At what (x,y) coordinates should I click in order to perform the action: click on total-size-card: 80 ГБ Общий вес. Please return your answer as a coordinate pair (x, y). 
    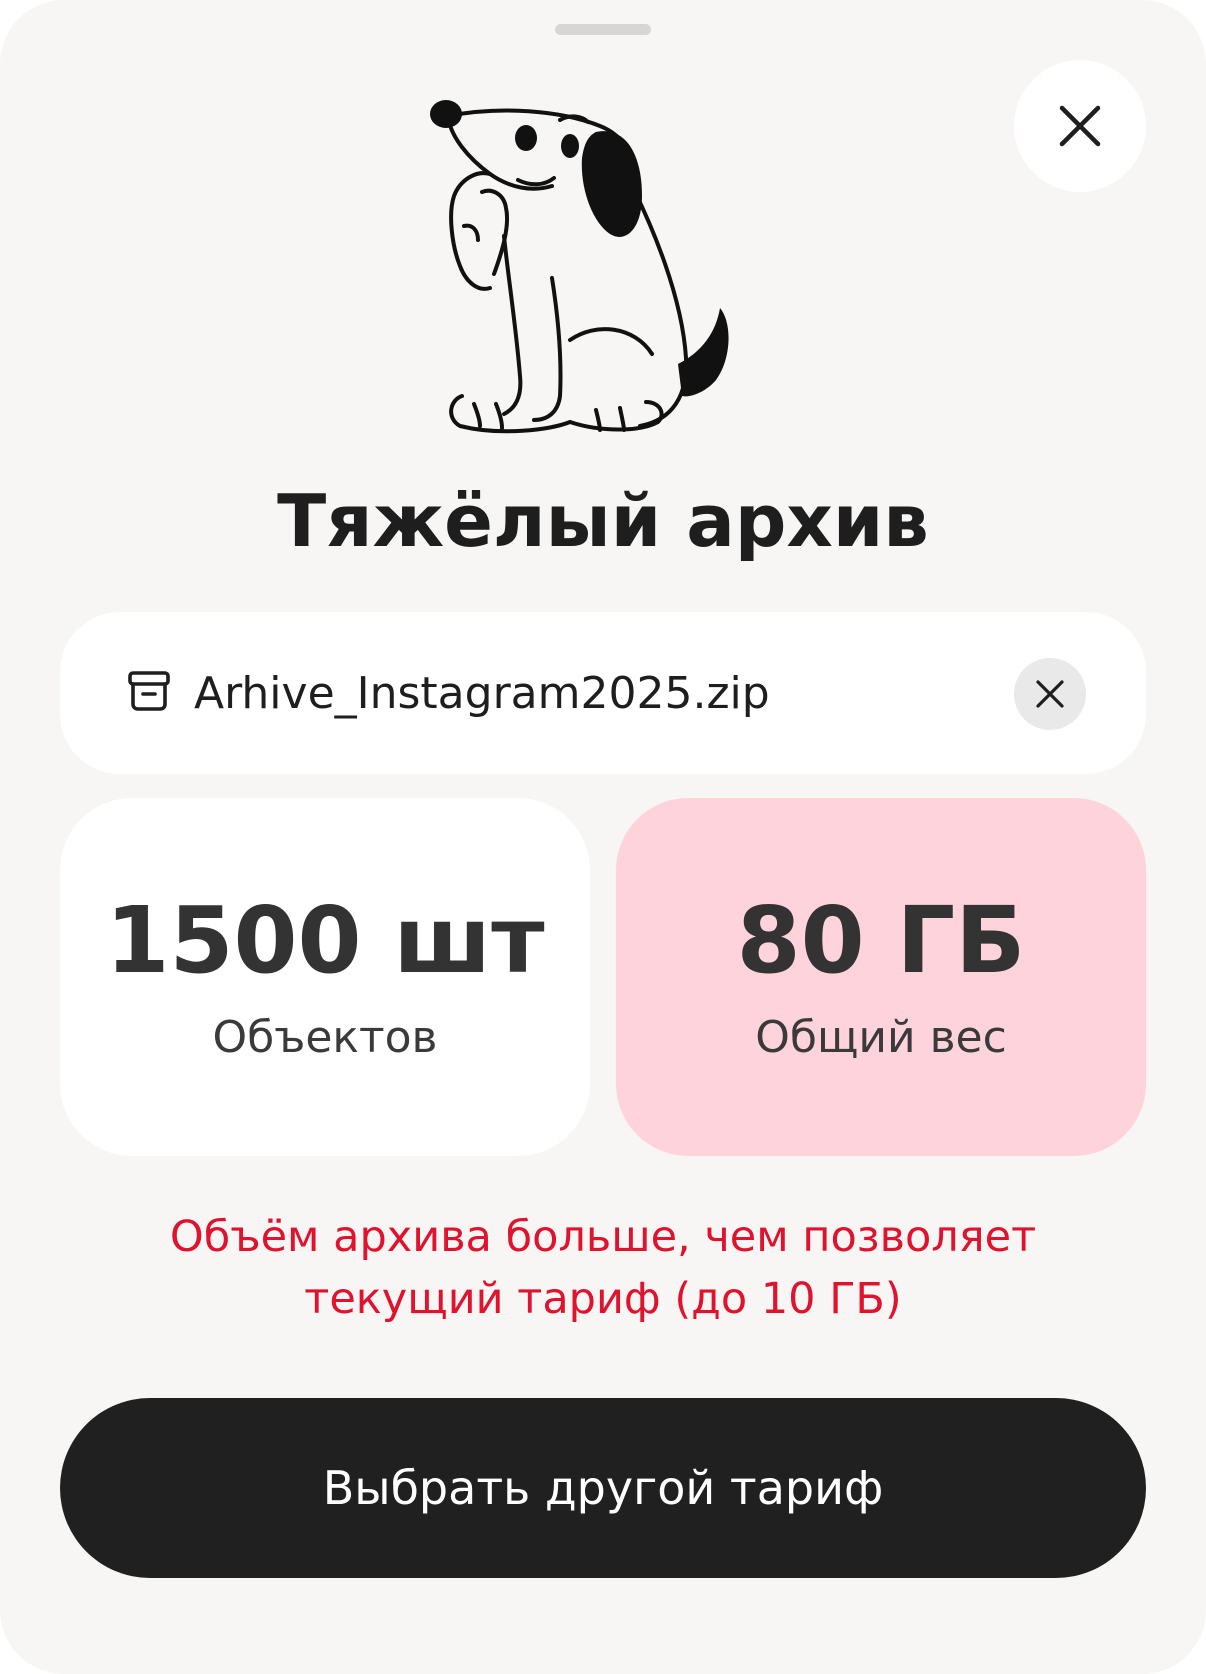
    Looking at the image, I should click on (881, 977).